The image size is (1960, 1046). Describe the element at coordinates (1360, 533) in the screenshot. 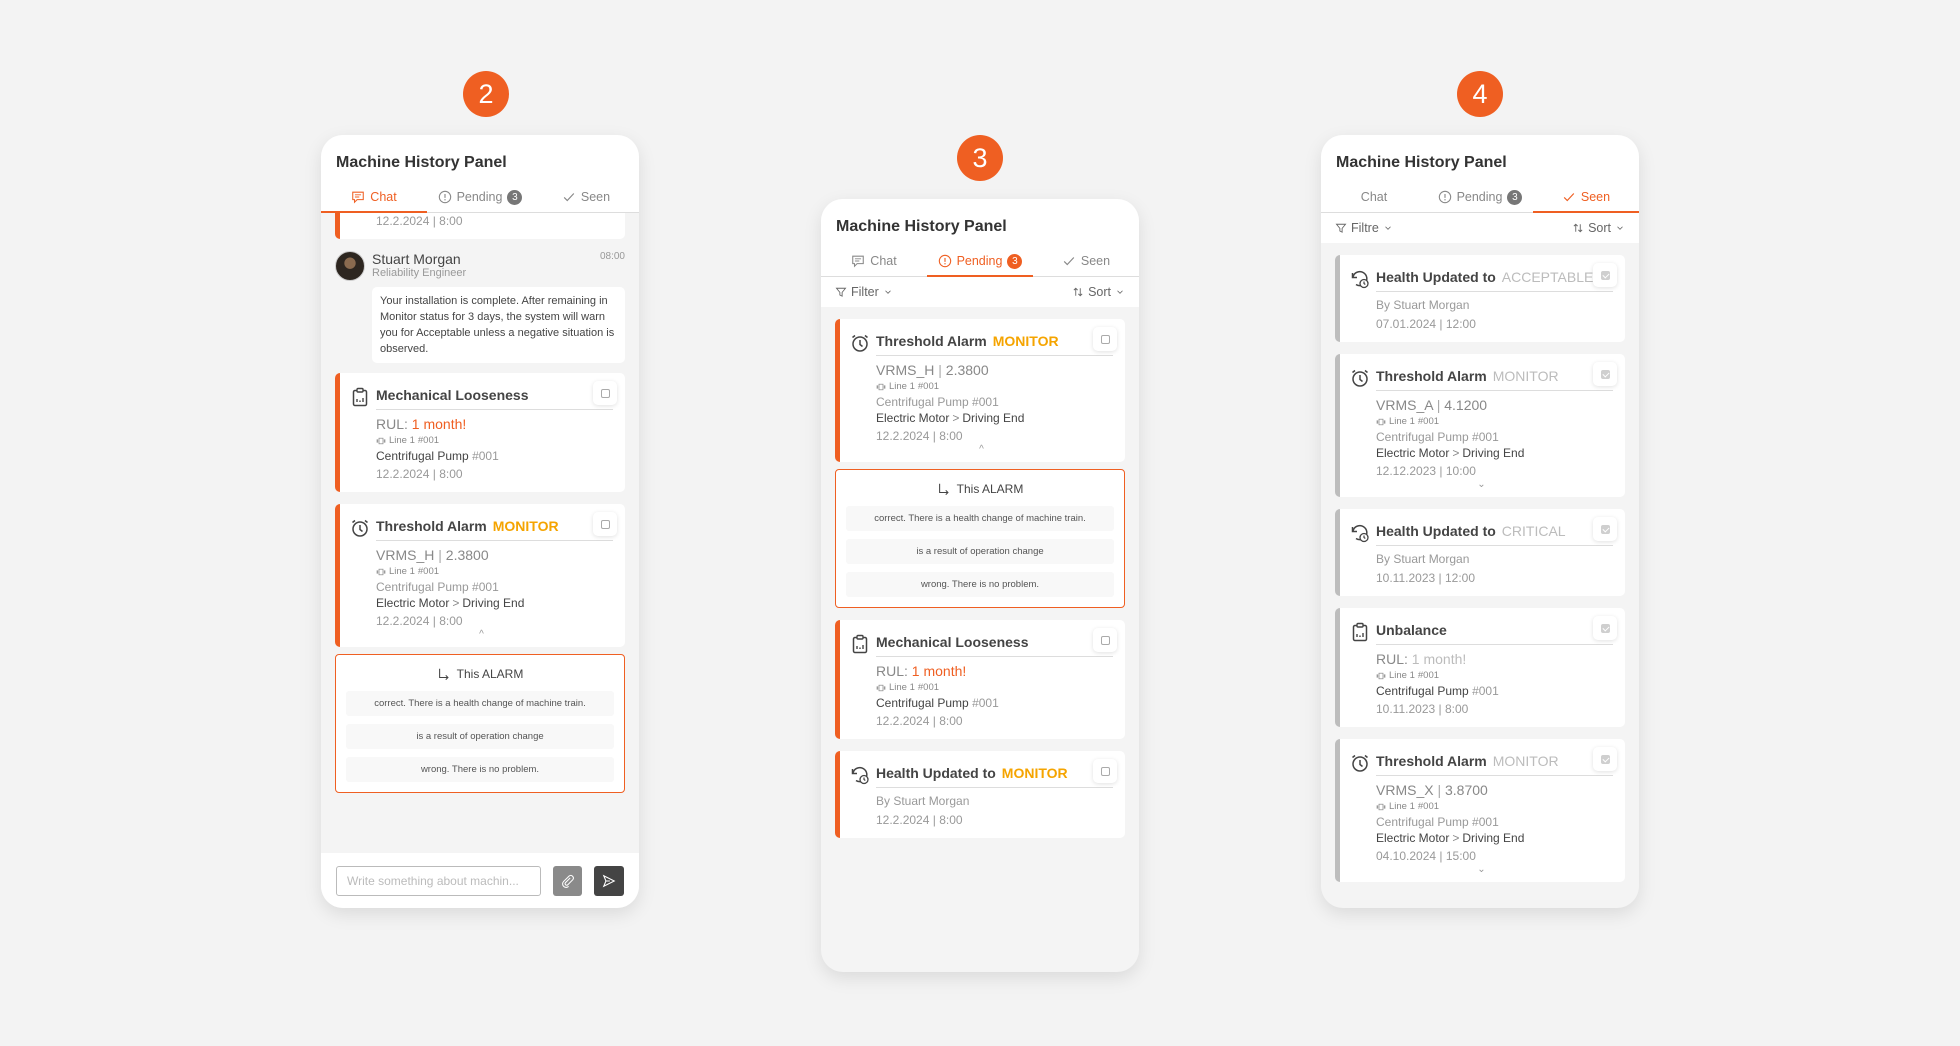

I see `health-history-icon` at that location.